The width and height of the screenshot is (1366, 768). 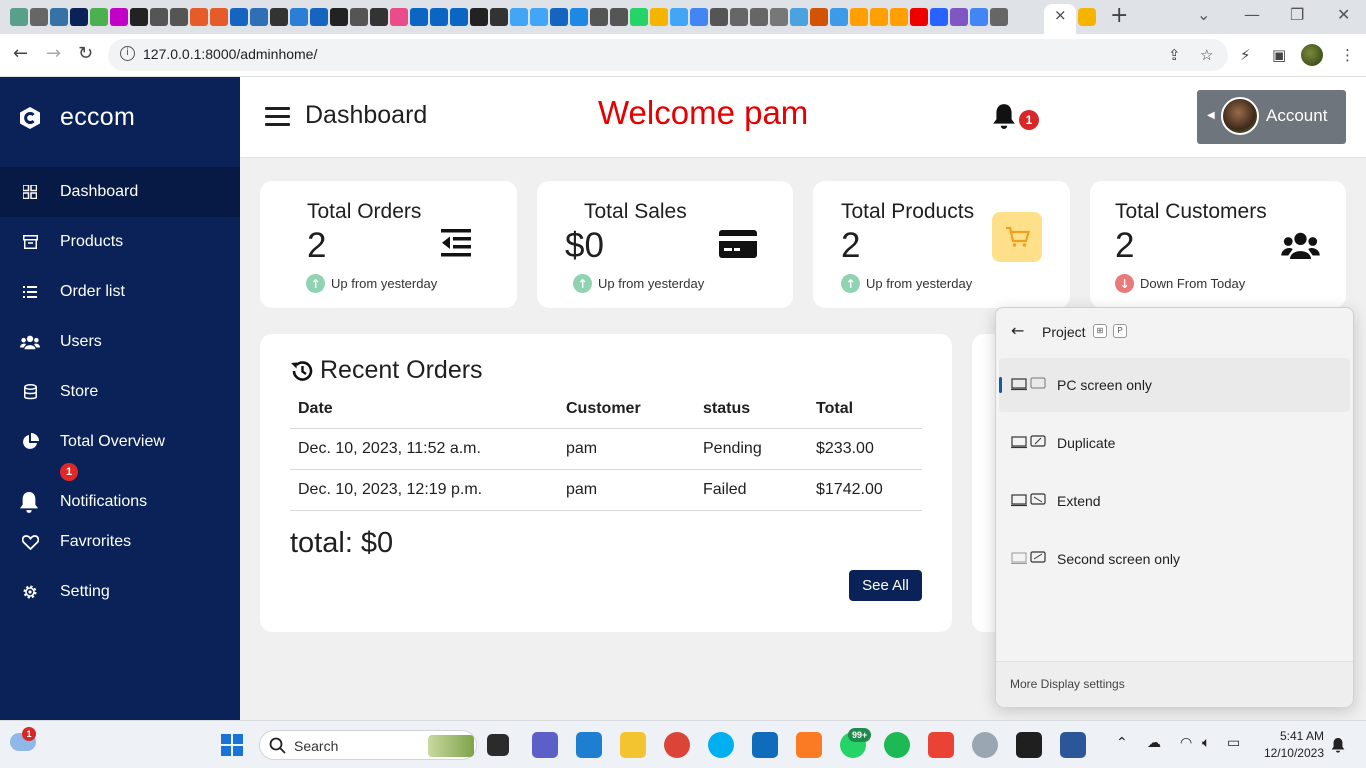 What do you see at coordinates (1312, 55) in the screenshot?
I see `profile-avatar` at bounding box center [1312, 55].